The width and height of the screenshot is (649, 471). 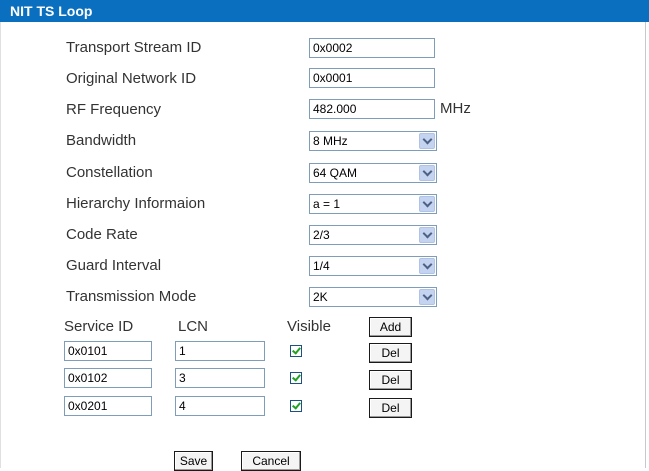 What do you see at coordinates (373, 173) in the screenshot?
I see `constellation-select: 64 QAM` at bounding box center [373, 173].